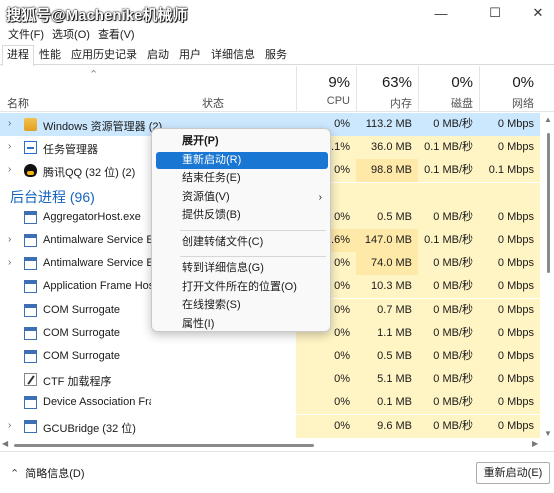  I want to click on table-row: COM Surrogate 0% 0.5 MB 0 MB/秒 0 Mbps, so click(270, 356).